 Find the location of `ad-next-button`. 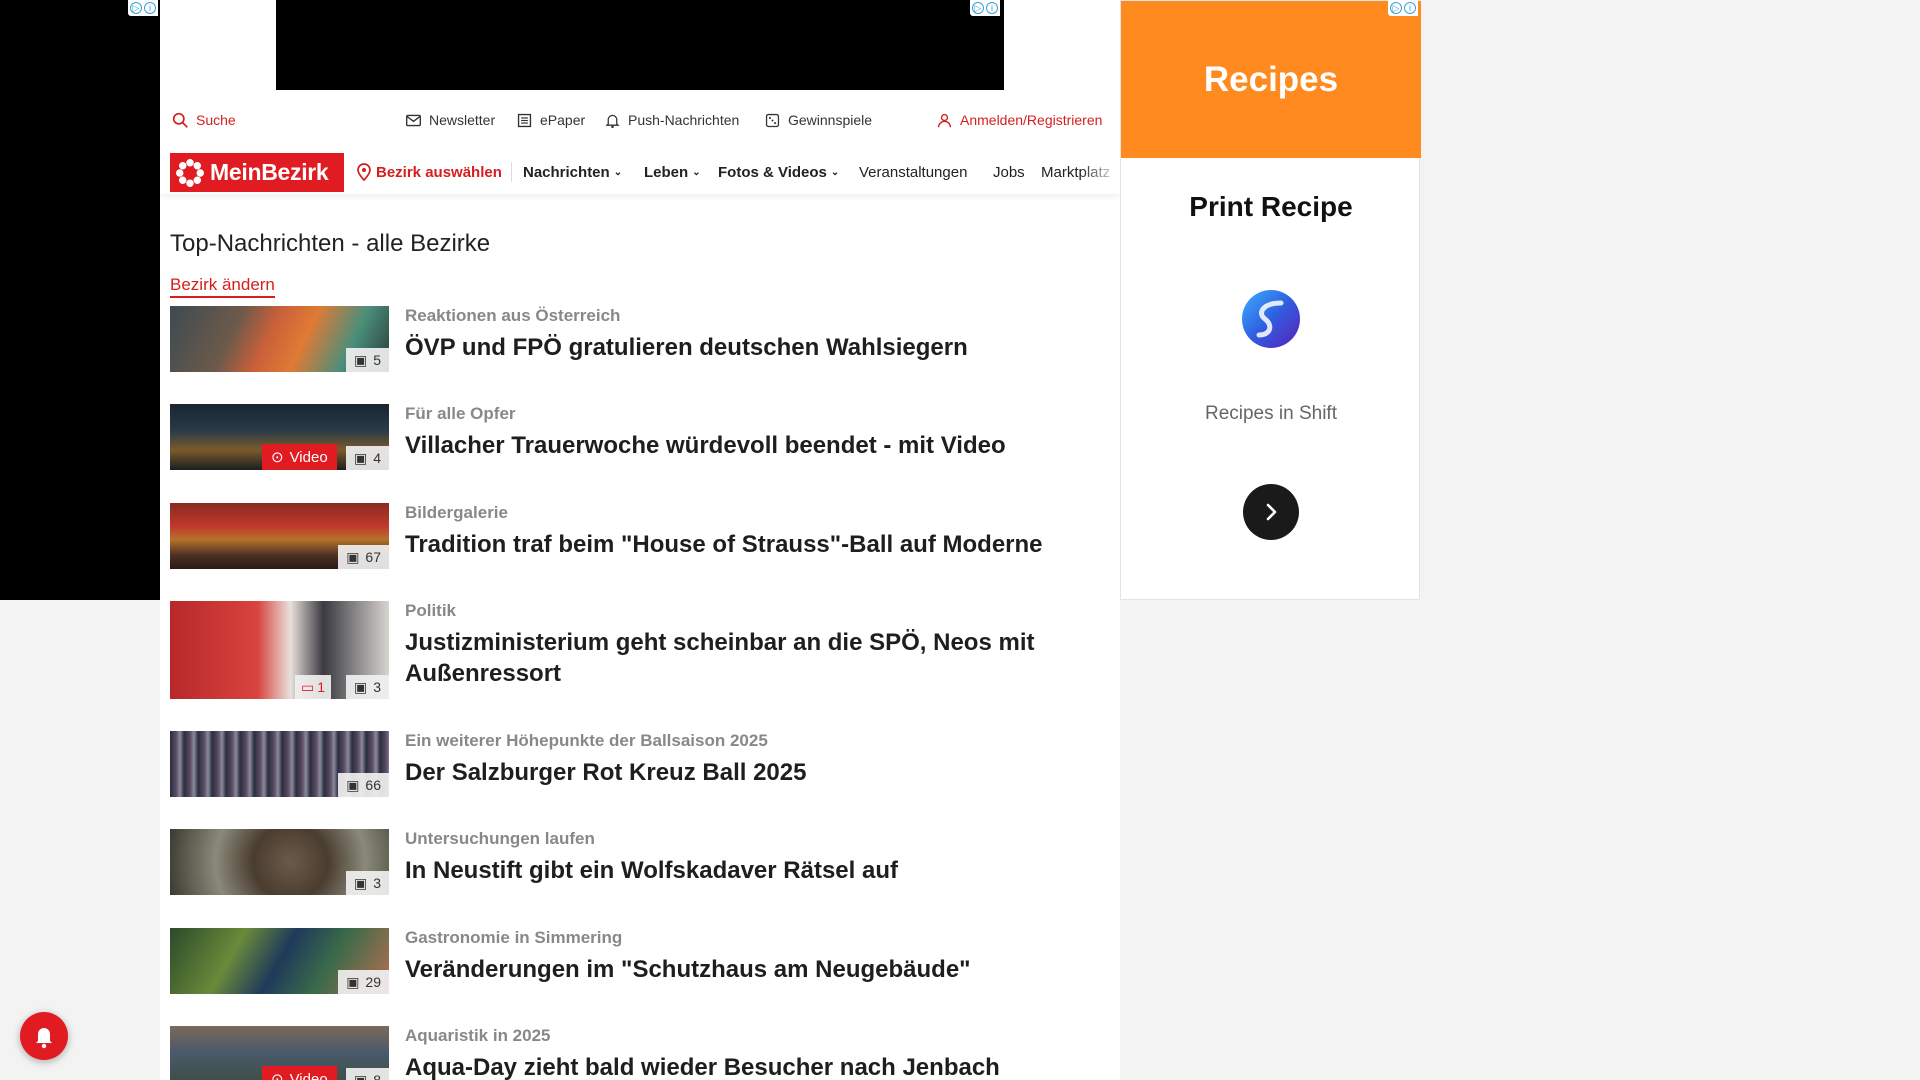

ad-next-button is located at coordinates (1271, 512).